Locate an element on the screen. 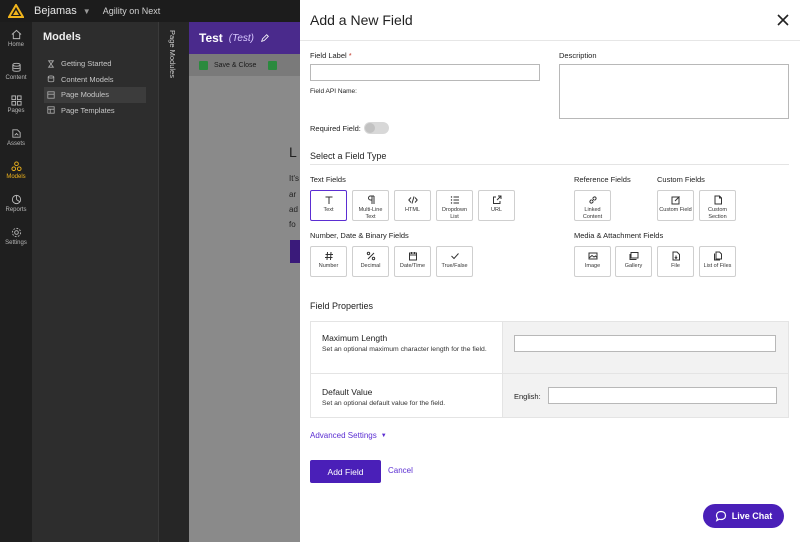 The height and width of the screenshot is (542, 800). models-item-page-templates: Page Templates is located at coordinates (95, 111).